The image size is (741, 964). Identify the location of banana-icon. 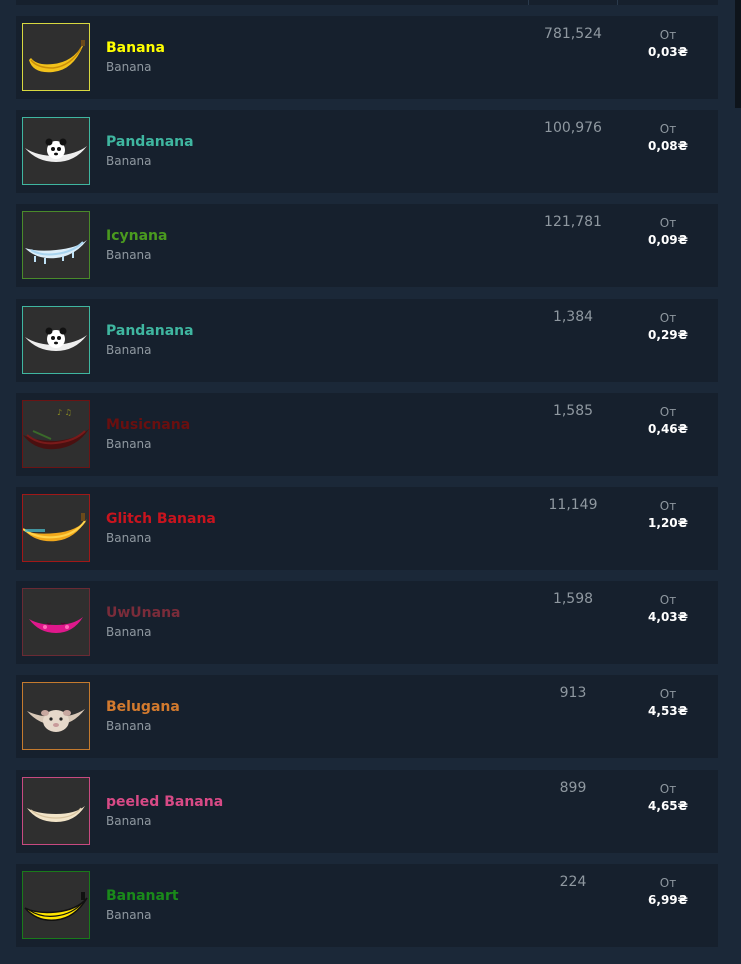
(57, 56).